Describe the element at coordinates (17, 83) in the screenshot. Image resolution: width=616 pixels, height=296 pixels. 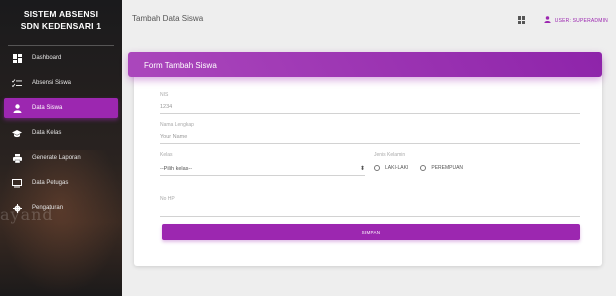
I see `list-check-icon` at that location.